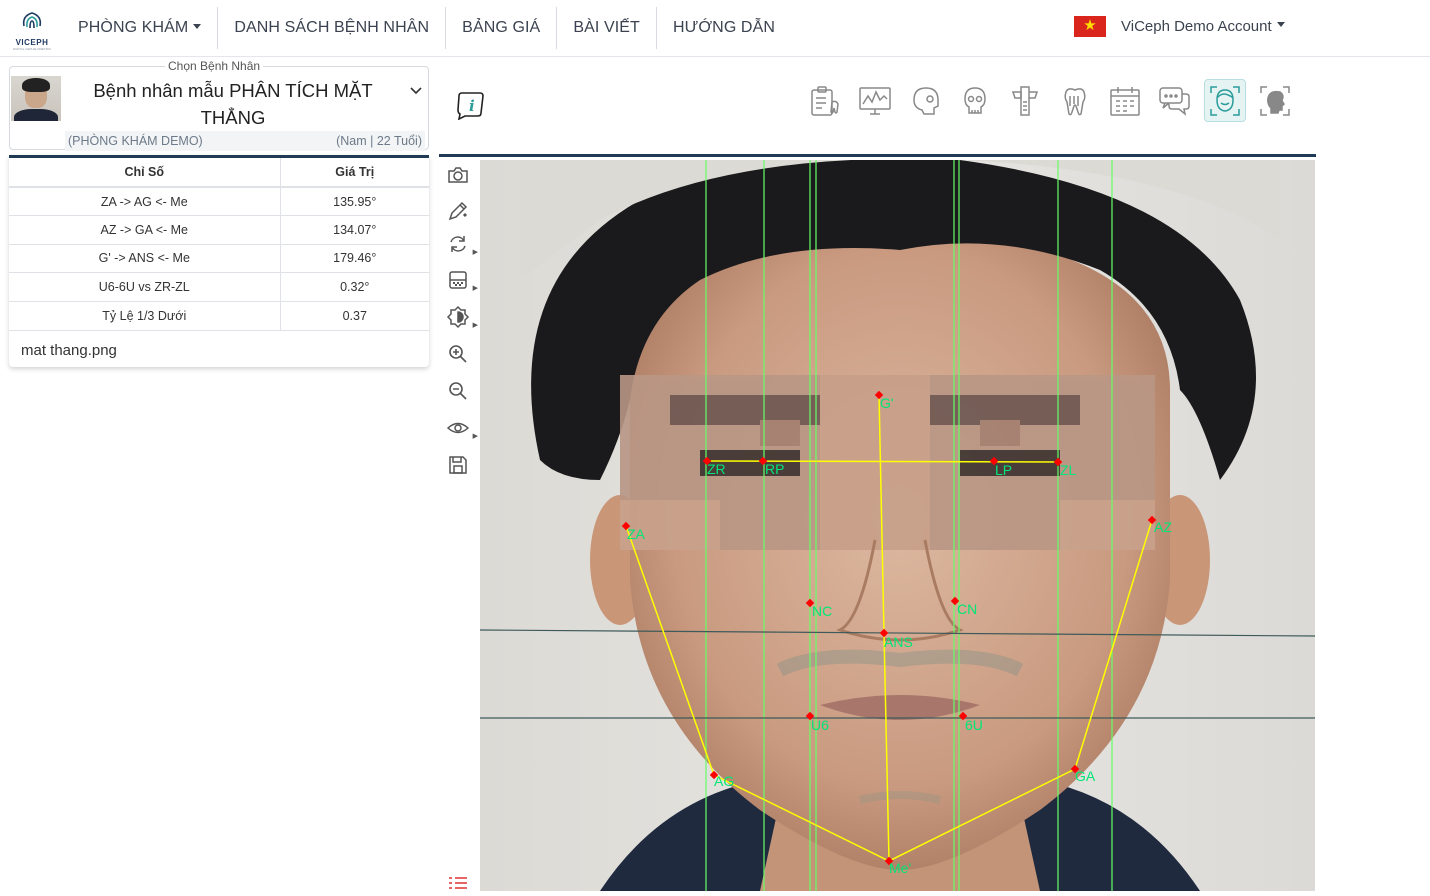 This screenshot has height=896, width=1430. Describe the element at coordinates (825, 100) in the screenshot. I see `clipboard-teeth-icon` at that location.